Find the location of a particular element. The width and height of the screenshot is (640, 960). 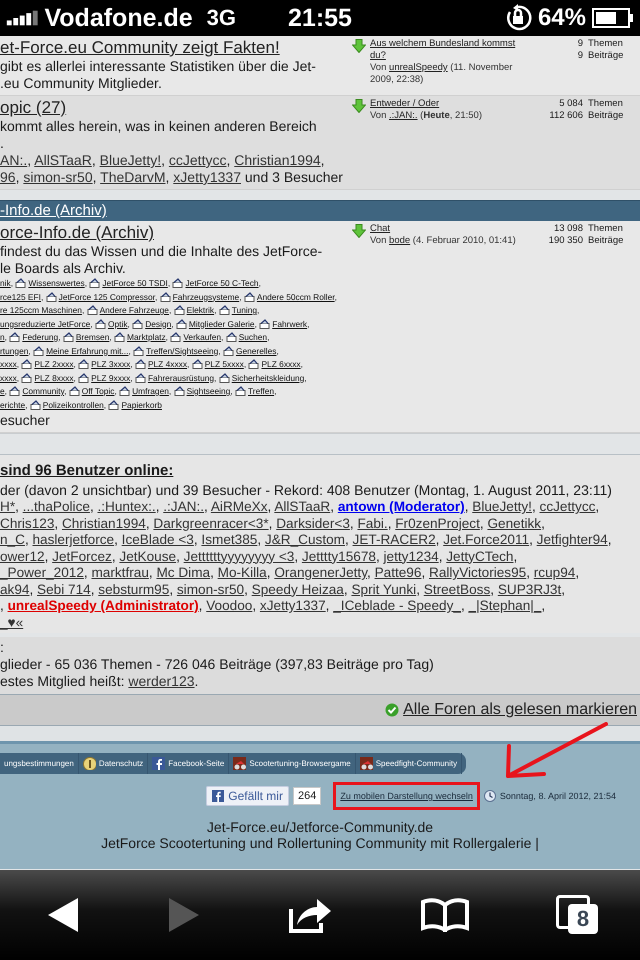

user-link: JET-RACER2 is located at coordinates (394, 539).